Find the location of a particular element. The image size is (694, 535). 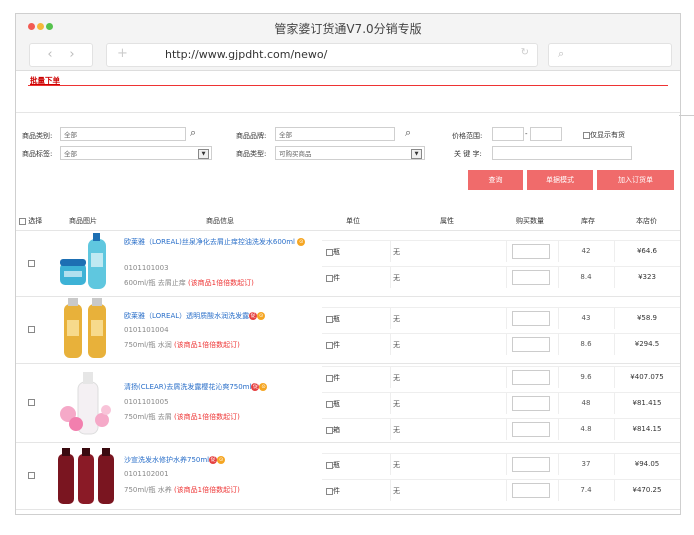

price-value: ¥323 is located at coordinates (647, 277).